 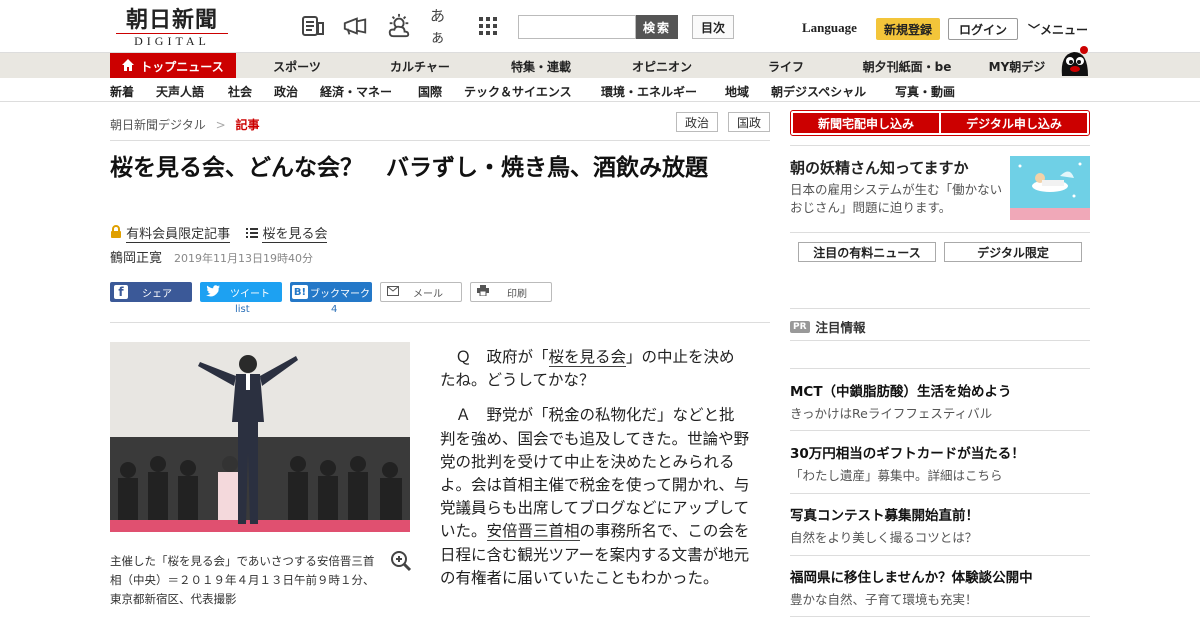 I want to click on newspaper-icon, so click(x=313, y=26).